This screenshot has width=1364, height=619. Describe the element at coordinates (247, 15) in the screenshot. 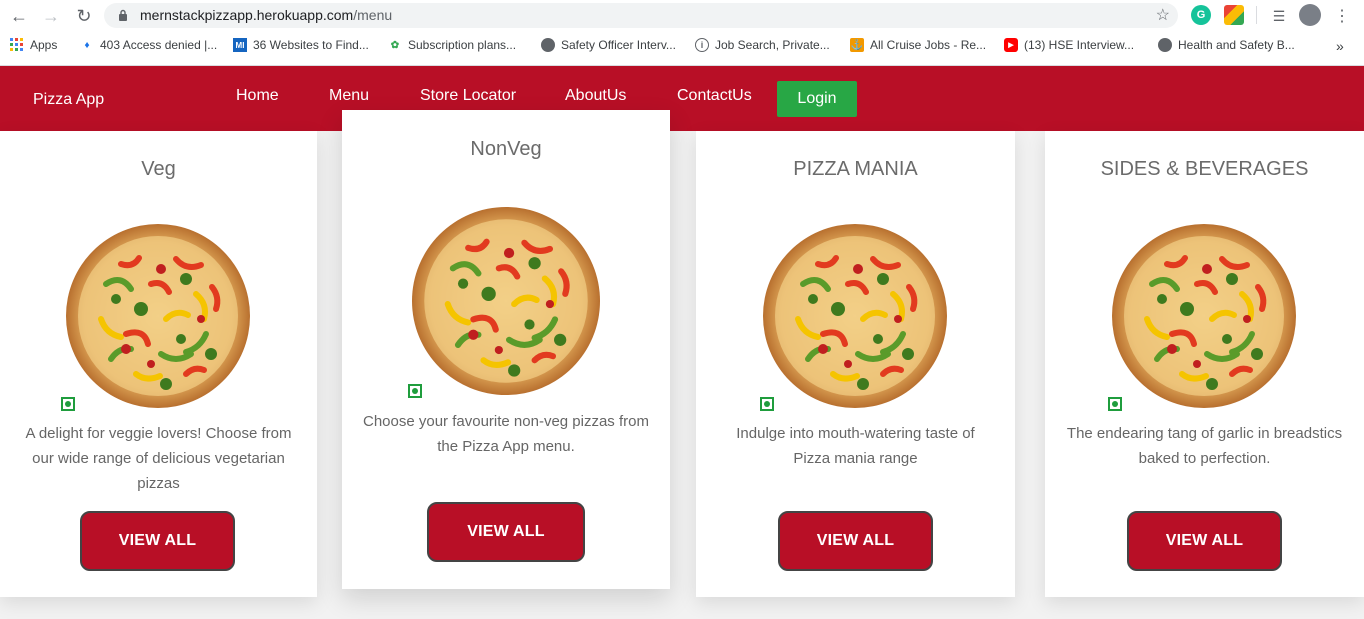

I see `url-host: mernstackpizzapp.herokuapp.com` at that location.